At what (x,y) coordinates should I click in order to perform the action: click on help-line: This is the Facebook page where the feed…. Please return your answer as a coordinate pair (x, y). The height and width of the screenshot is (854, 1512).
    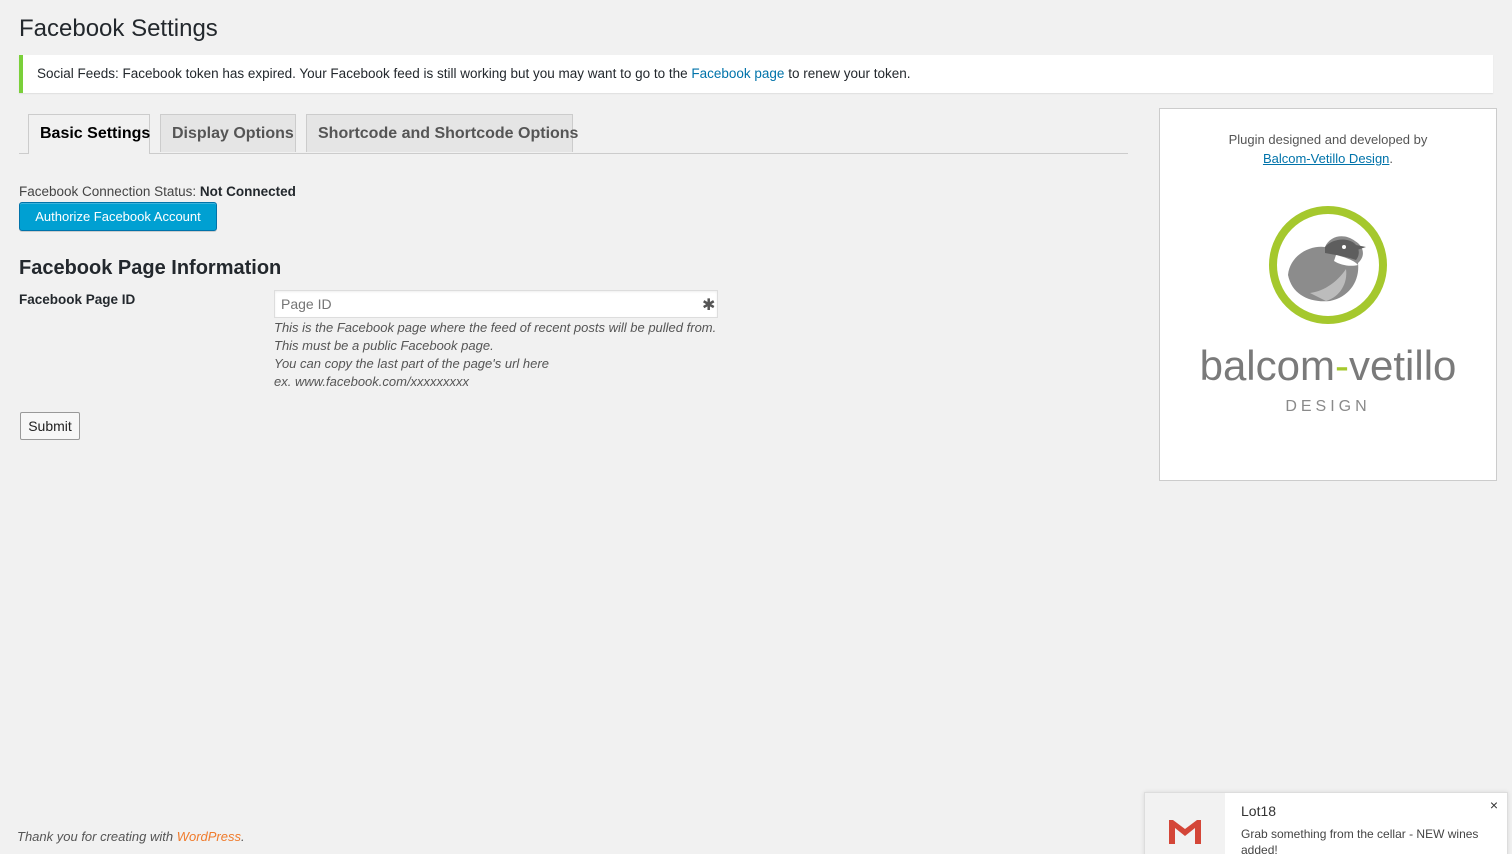
    Looking at the image, I should click on (495, 327).